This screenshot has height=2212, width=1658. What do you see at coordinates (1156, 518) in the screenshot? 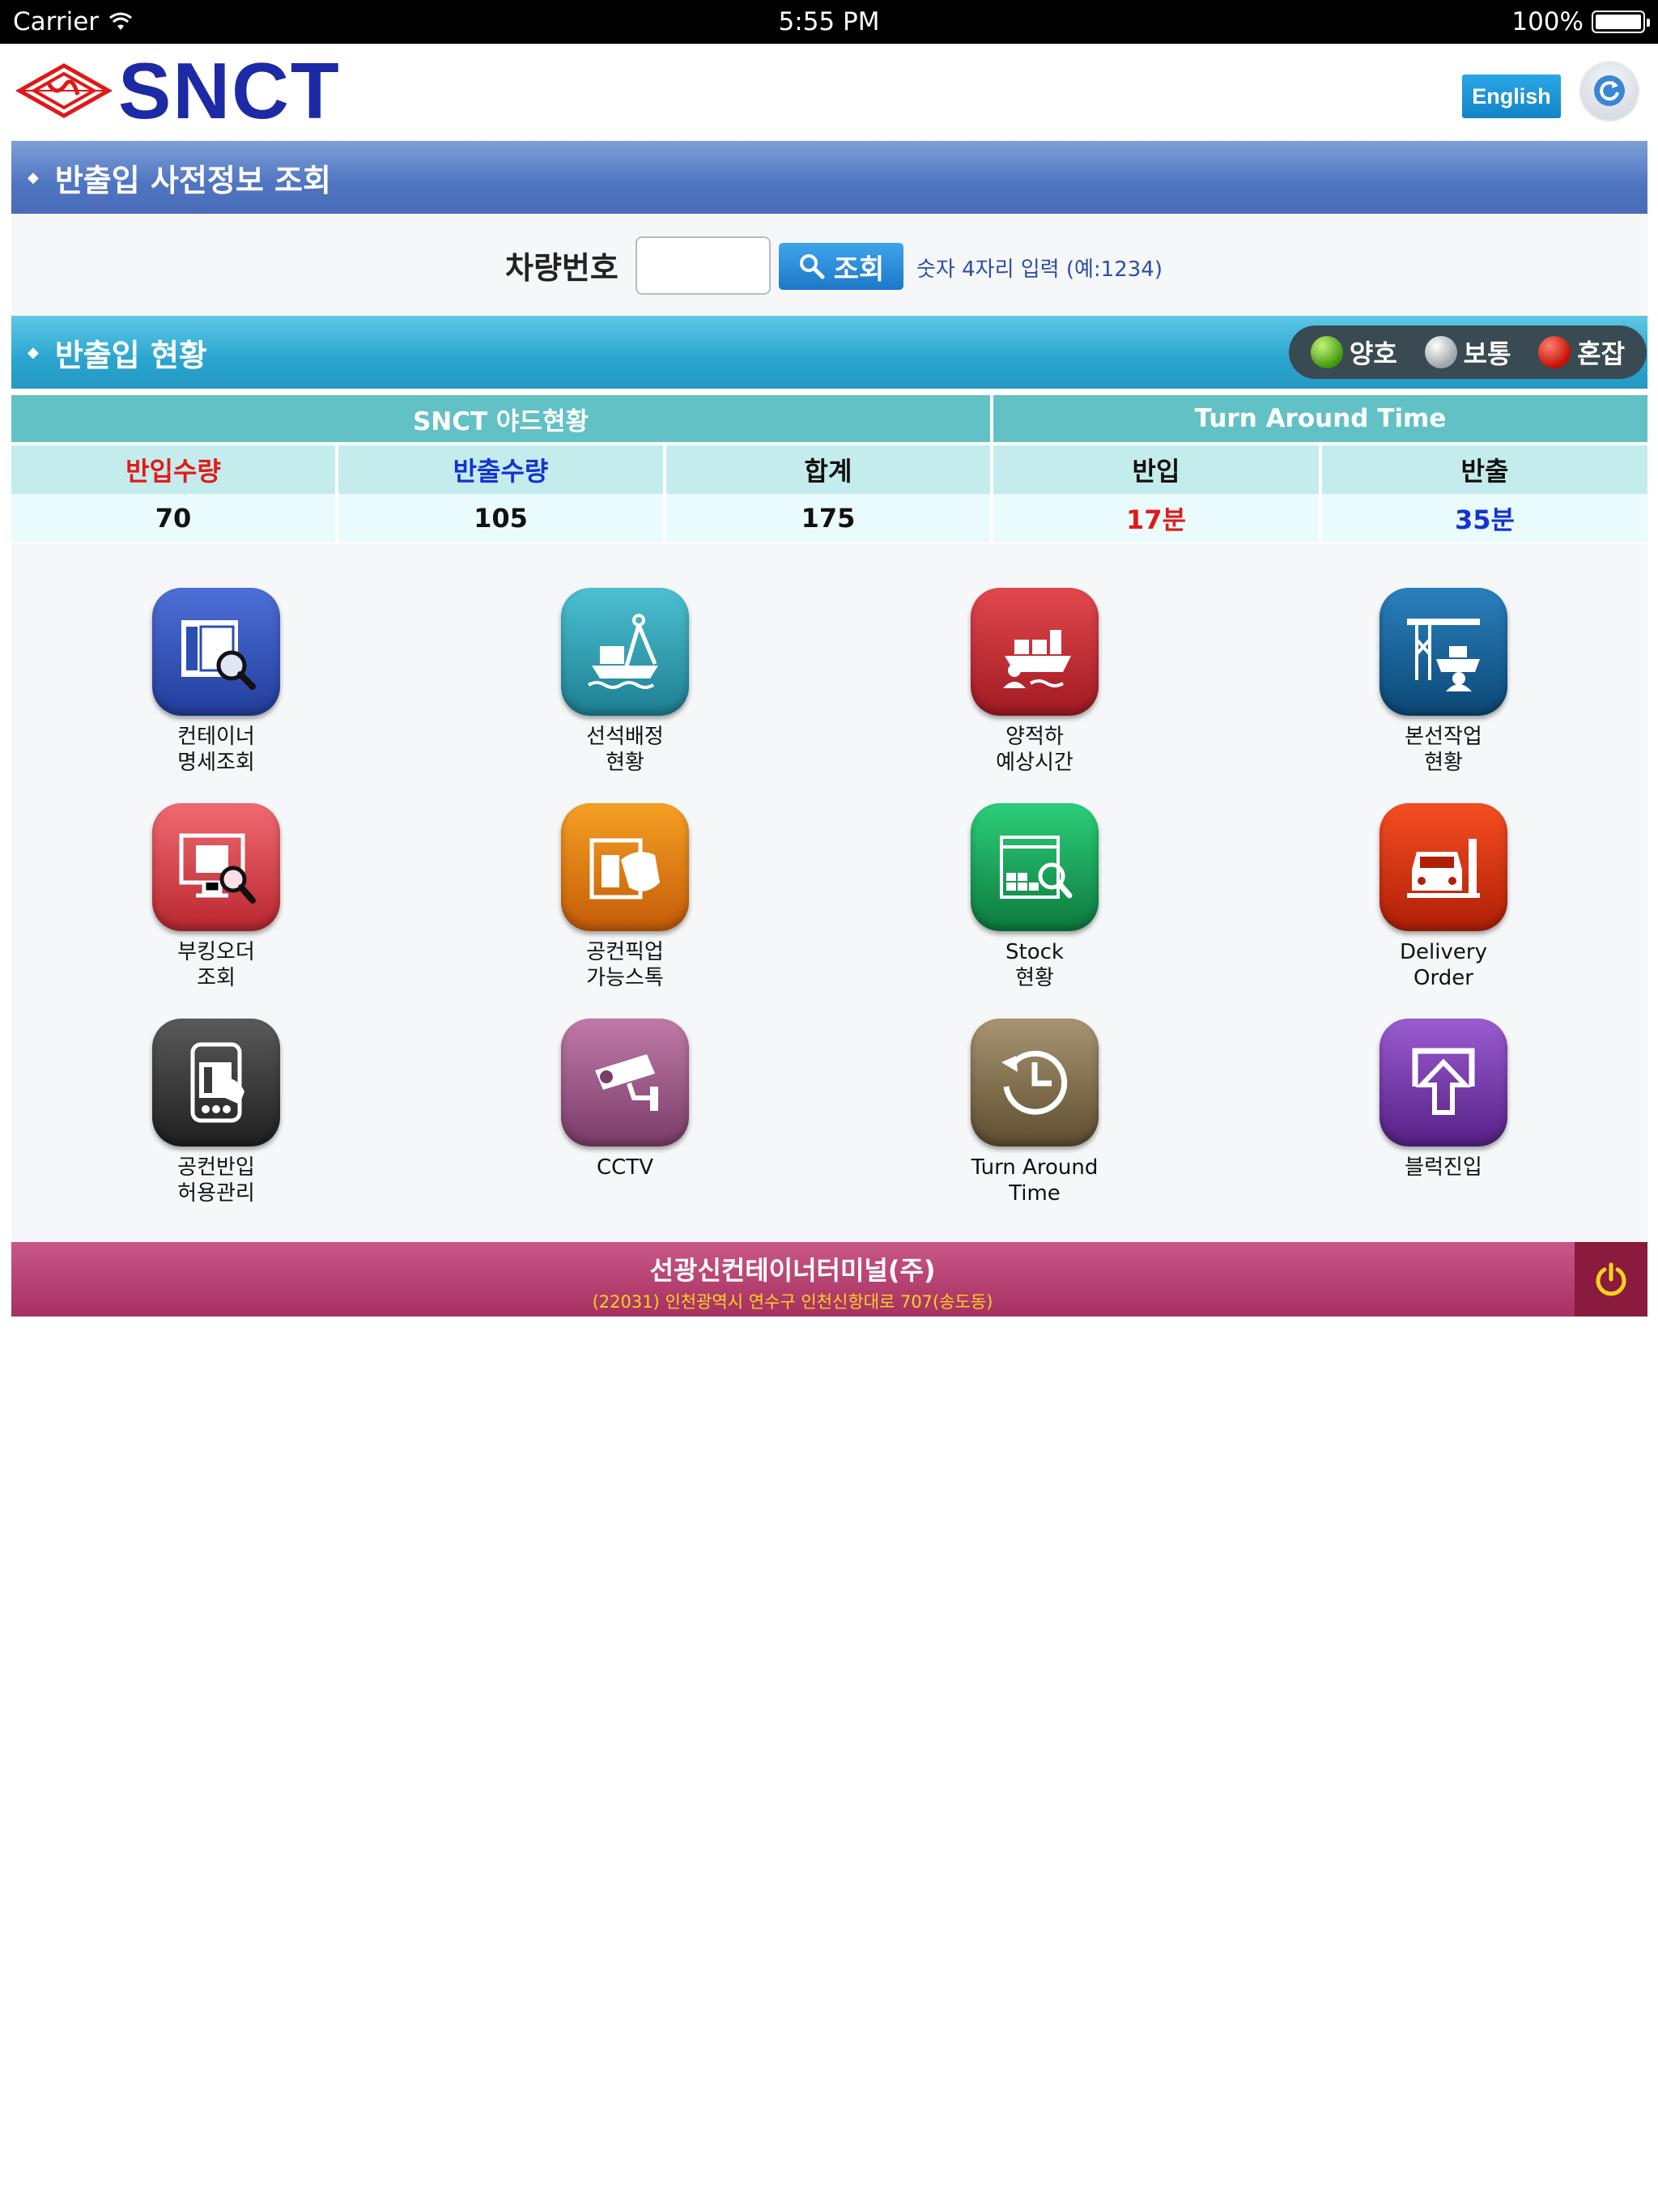
I see `value-tat-in: 17분` at bounding box center [1156, 518].